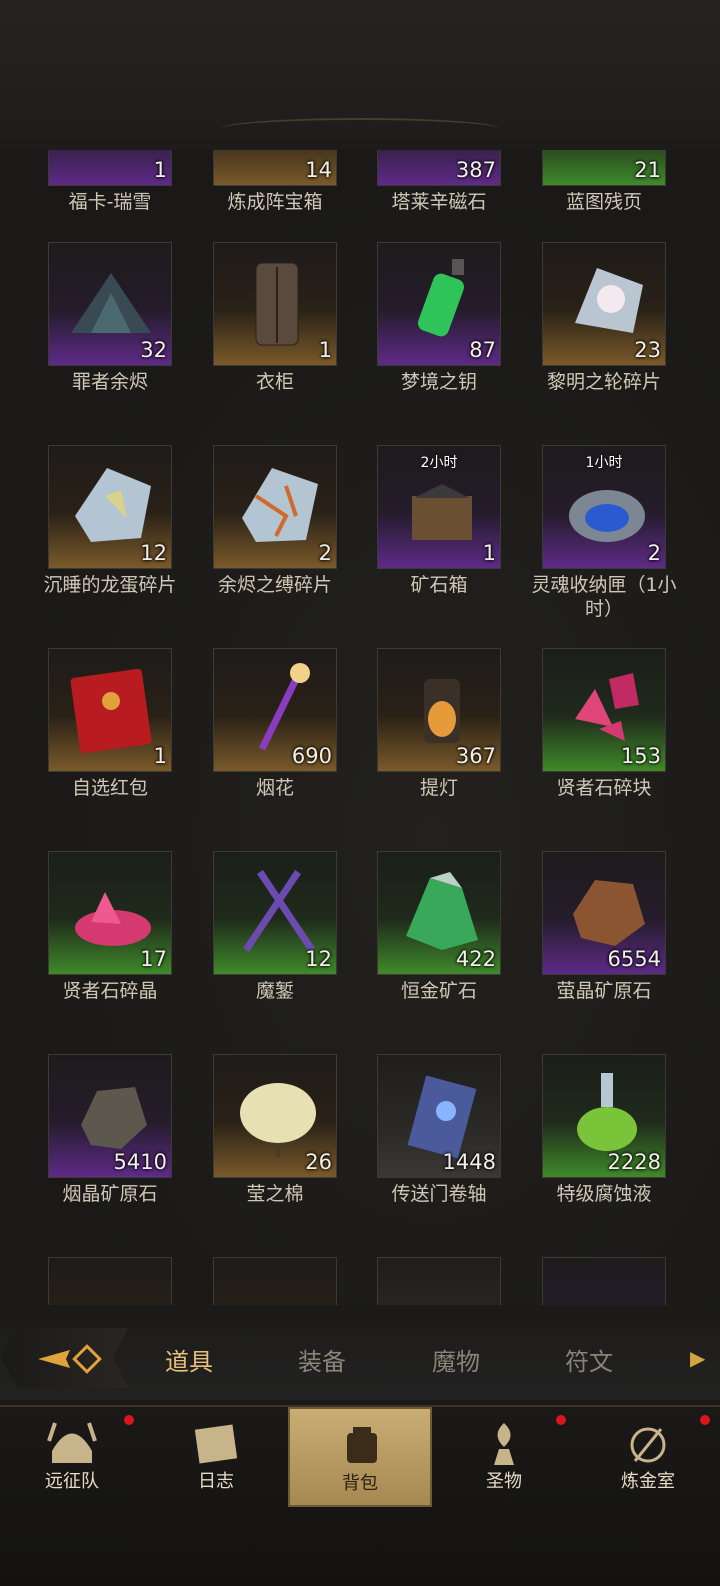  I want to click on item-tile: 14, so click(275, 168).